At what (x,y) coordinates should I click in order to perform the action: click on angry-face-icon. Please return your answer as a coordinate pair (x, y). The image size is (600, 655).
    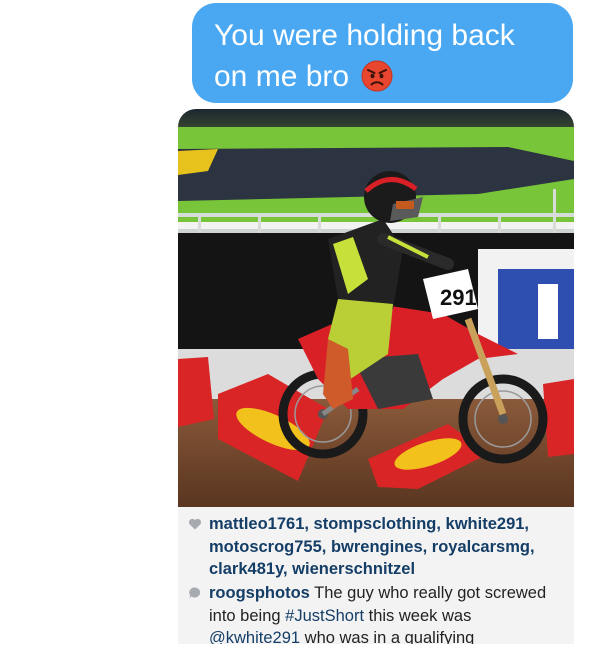
    Looking at the image, I should click on (377, 76).